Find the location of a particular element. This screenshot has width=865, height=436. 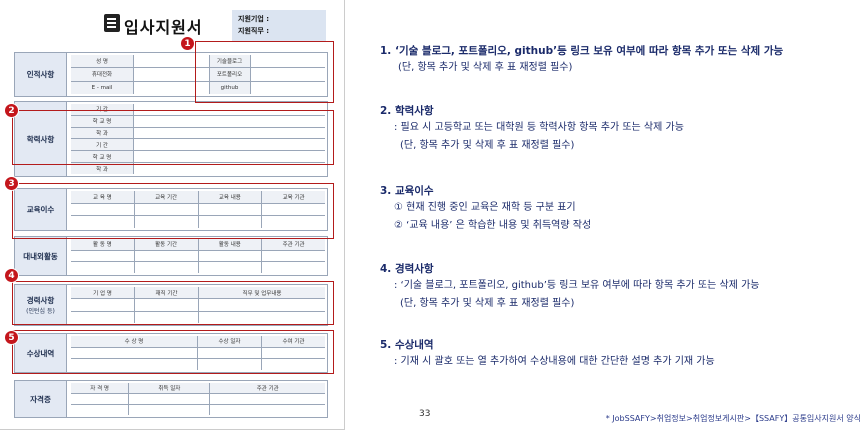

note-title: 3. 교육이수 is located at coordinates (407, 191).